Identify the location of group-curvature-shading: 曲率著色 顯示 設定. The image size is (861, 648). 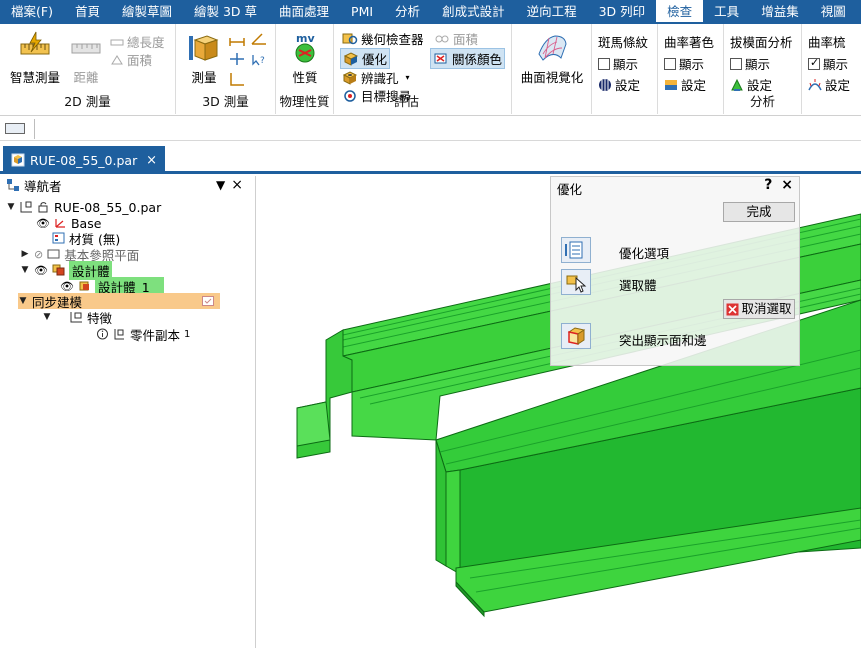
(691, 69).